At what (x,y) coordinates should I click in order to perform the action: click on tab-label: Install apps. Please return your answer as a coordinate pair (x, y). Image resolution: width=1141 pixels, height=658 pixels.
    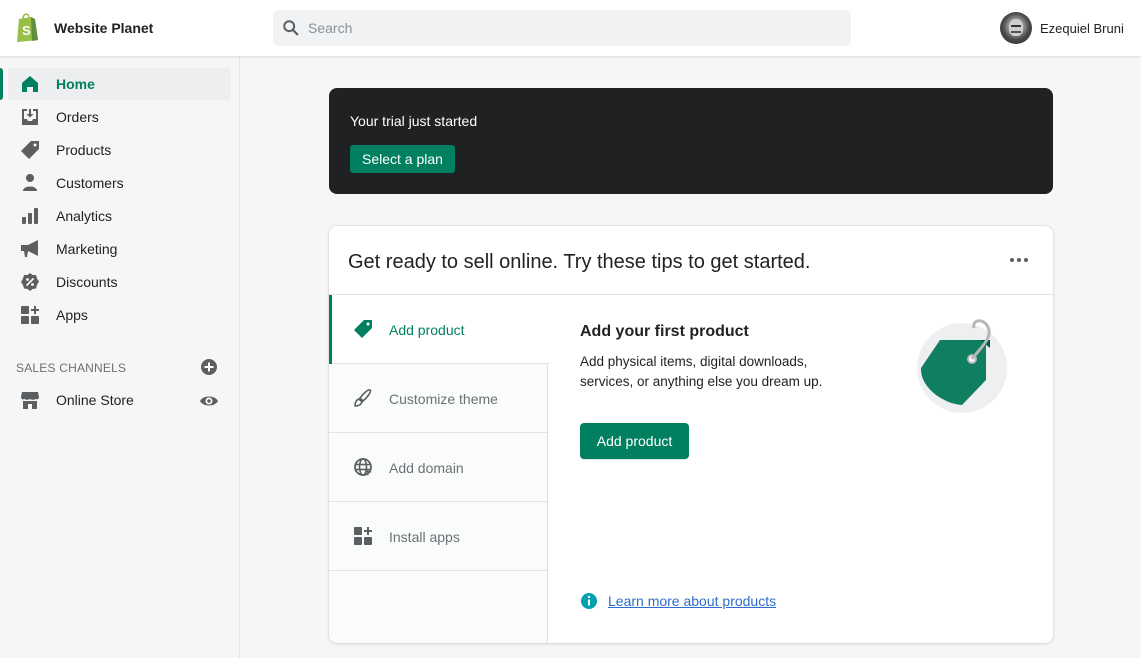
    Looking at the image, I should click on (424, 537).